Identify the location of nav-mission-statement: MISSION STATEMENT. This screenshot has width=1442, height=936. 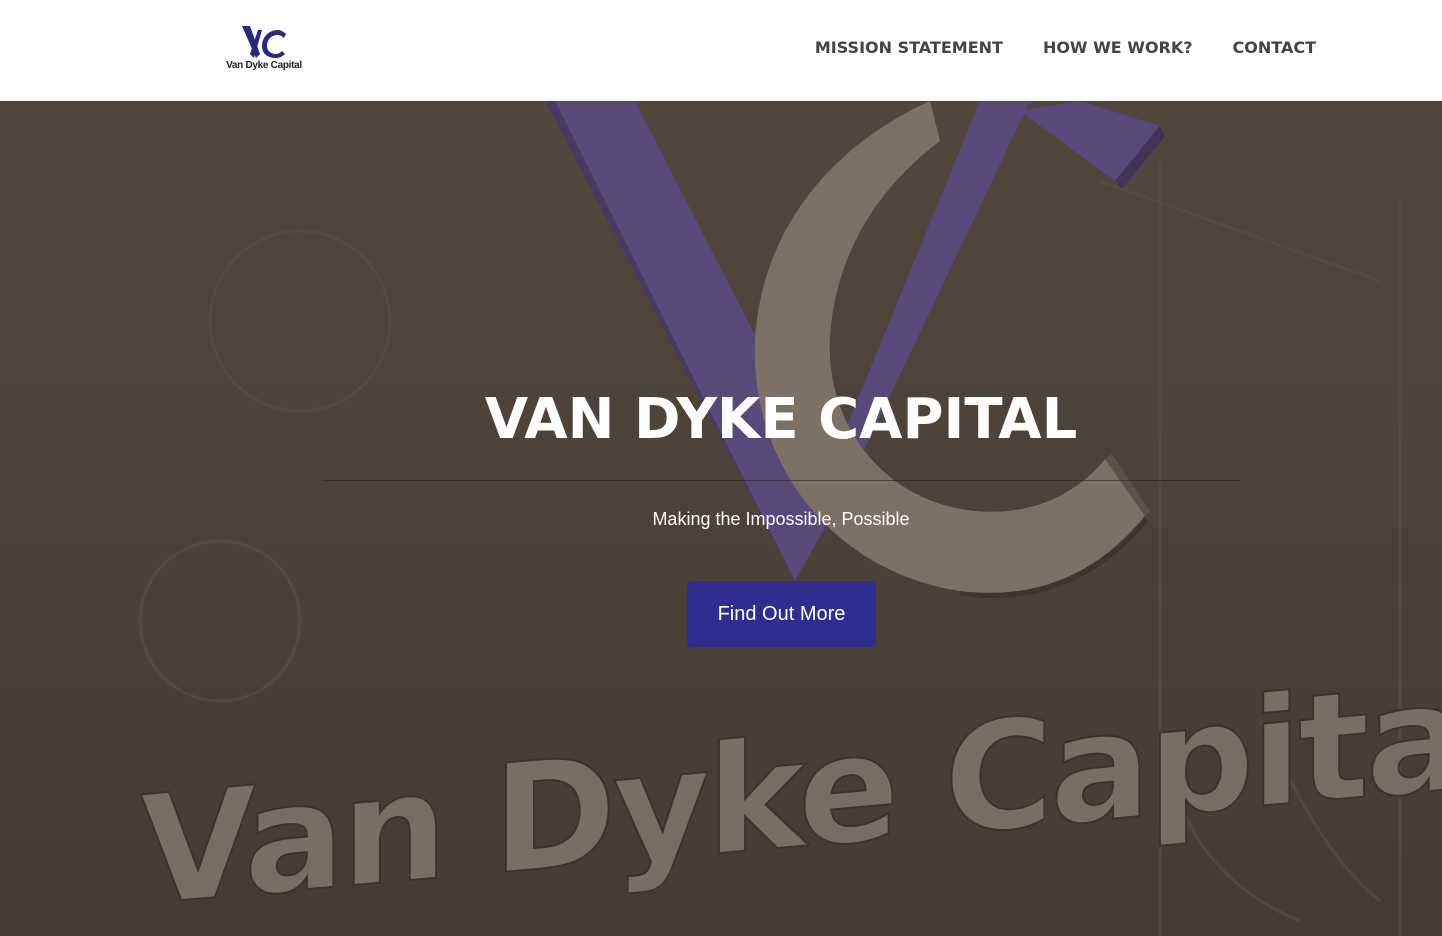
(909, 47).